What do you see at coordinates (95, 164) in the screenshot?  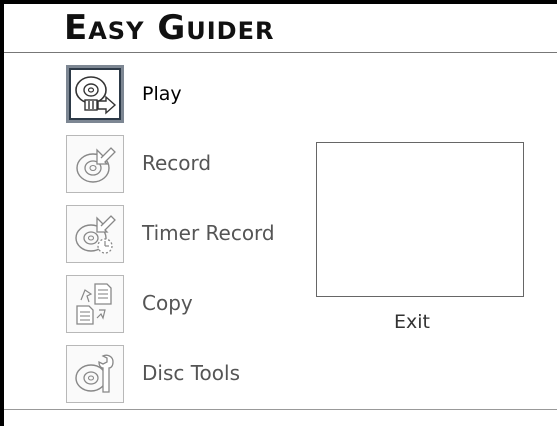 I see `disc-record-icon` at bounding box center [95, 164].